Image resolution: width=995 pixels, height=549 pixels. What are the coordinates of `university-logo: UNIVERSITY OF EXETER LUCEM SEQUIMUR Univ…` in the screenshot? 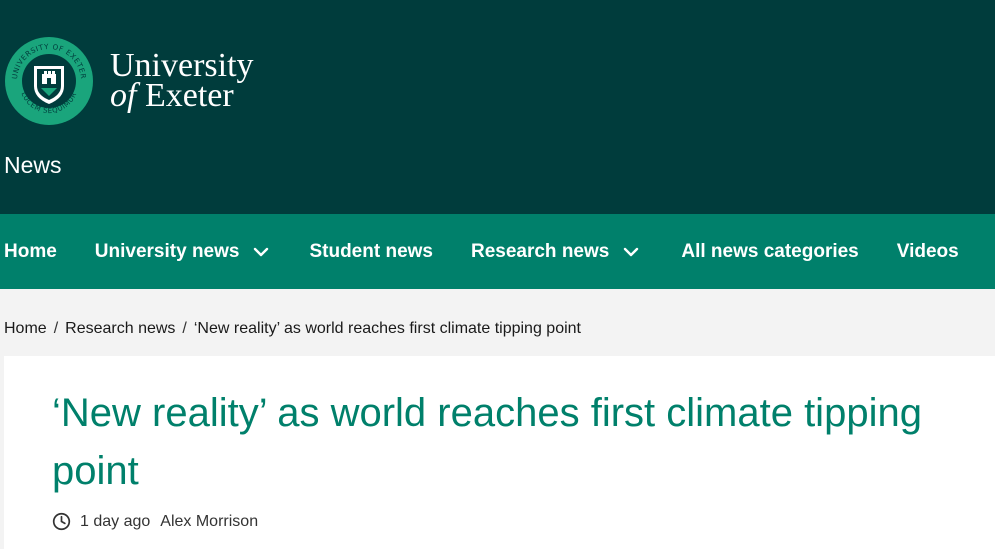 It's located at (129, 81).